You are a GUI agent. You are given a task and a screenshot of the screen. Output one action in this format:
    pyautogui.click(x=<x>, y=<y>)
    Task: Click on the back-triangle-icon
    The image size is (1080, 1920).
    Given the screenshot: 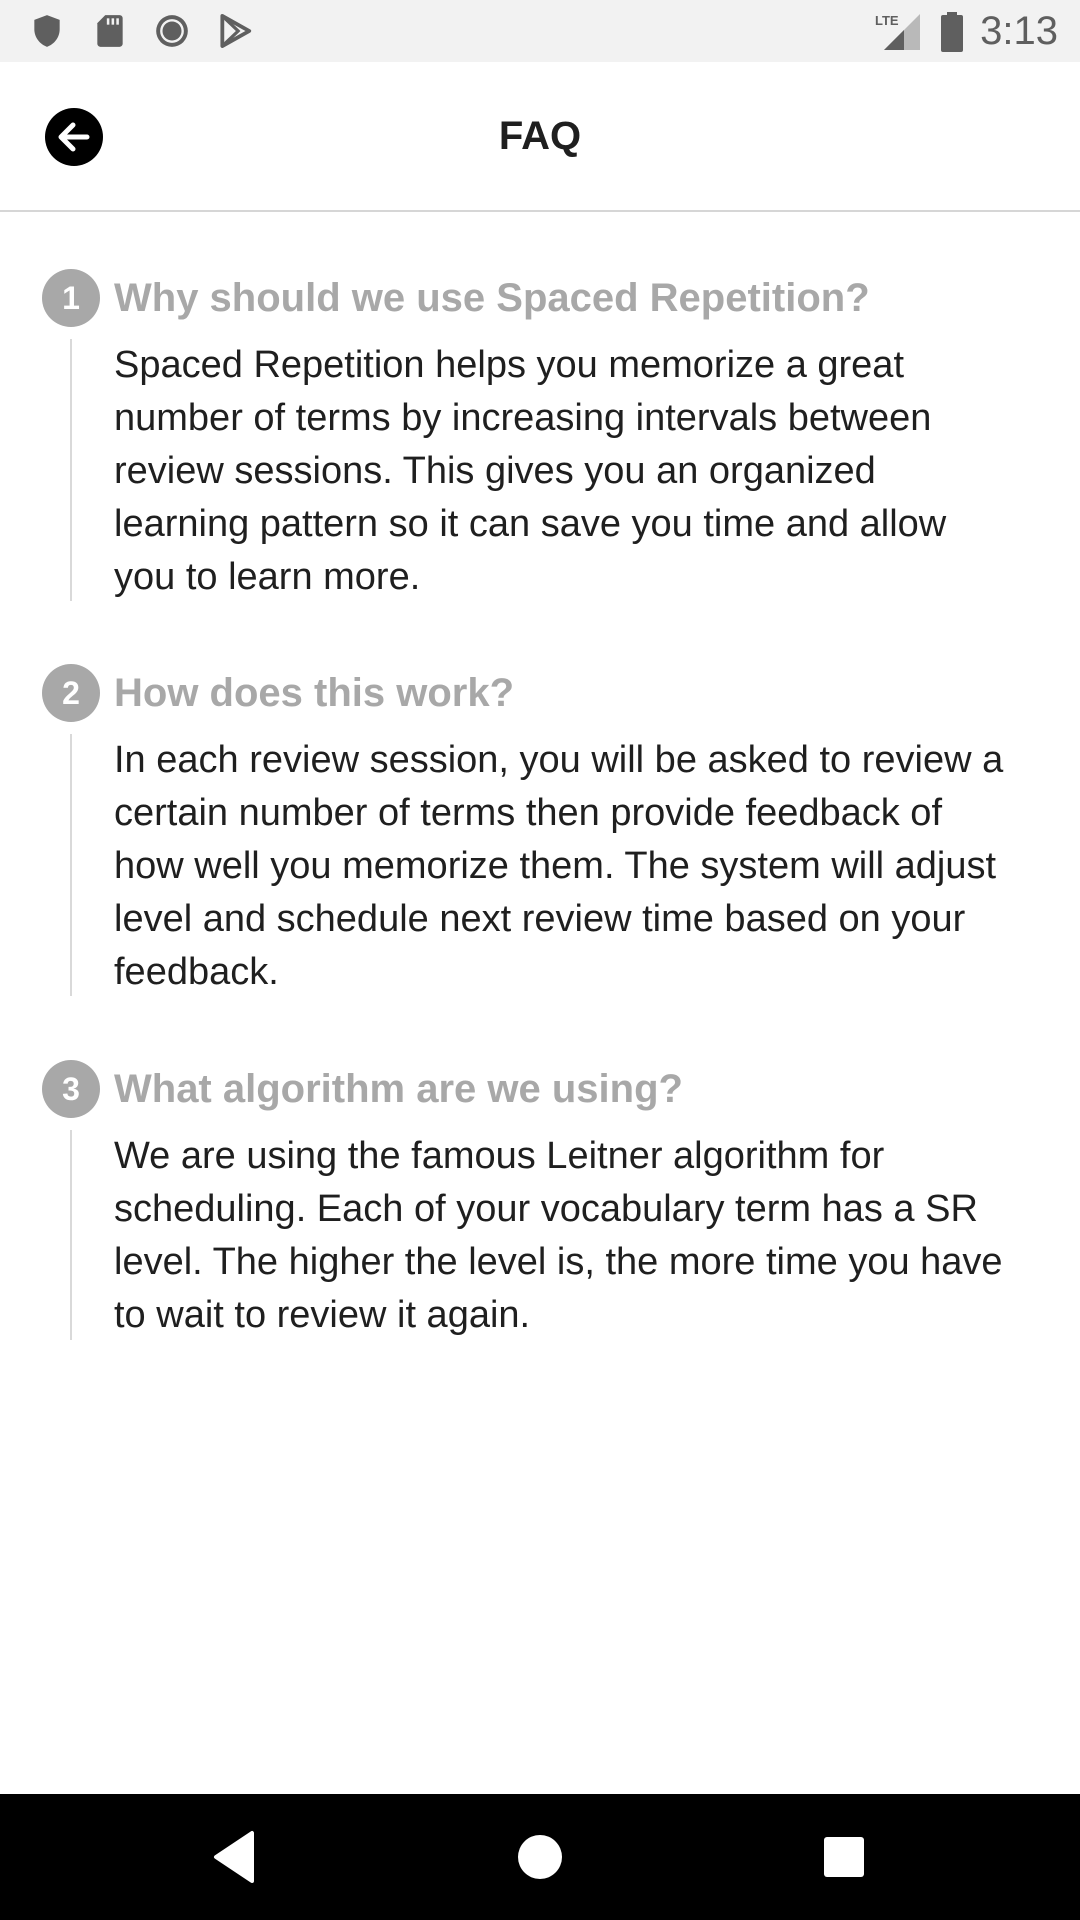 What is the action you would take?
    pyautogui.click(x=234, y=1857)
    